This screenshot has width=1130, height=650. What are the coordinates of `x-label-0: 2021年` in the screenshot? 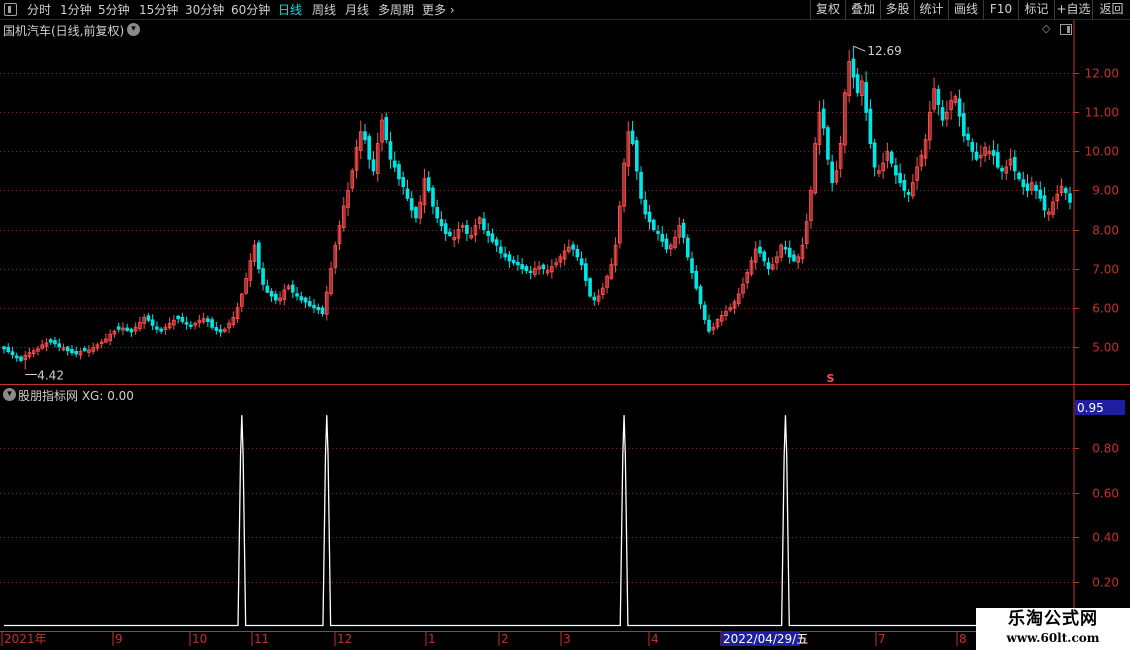 It's located at (25, 639).